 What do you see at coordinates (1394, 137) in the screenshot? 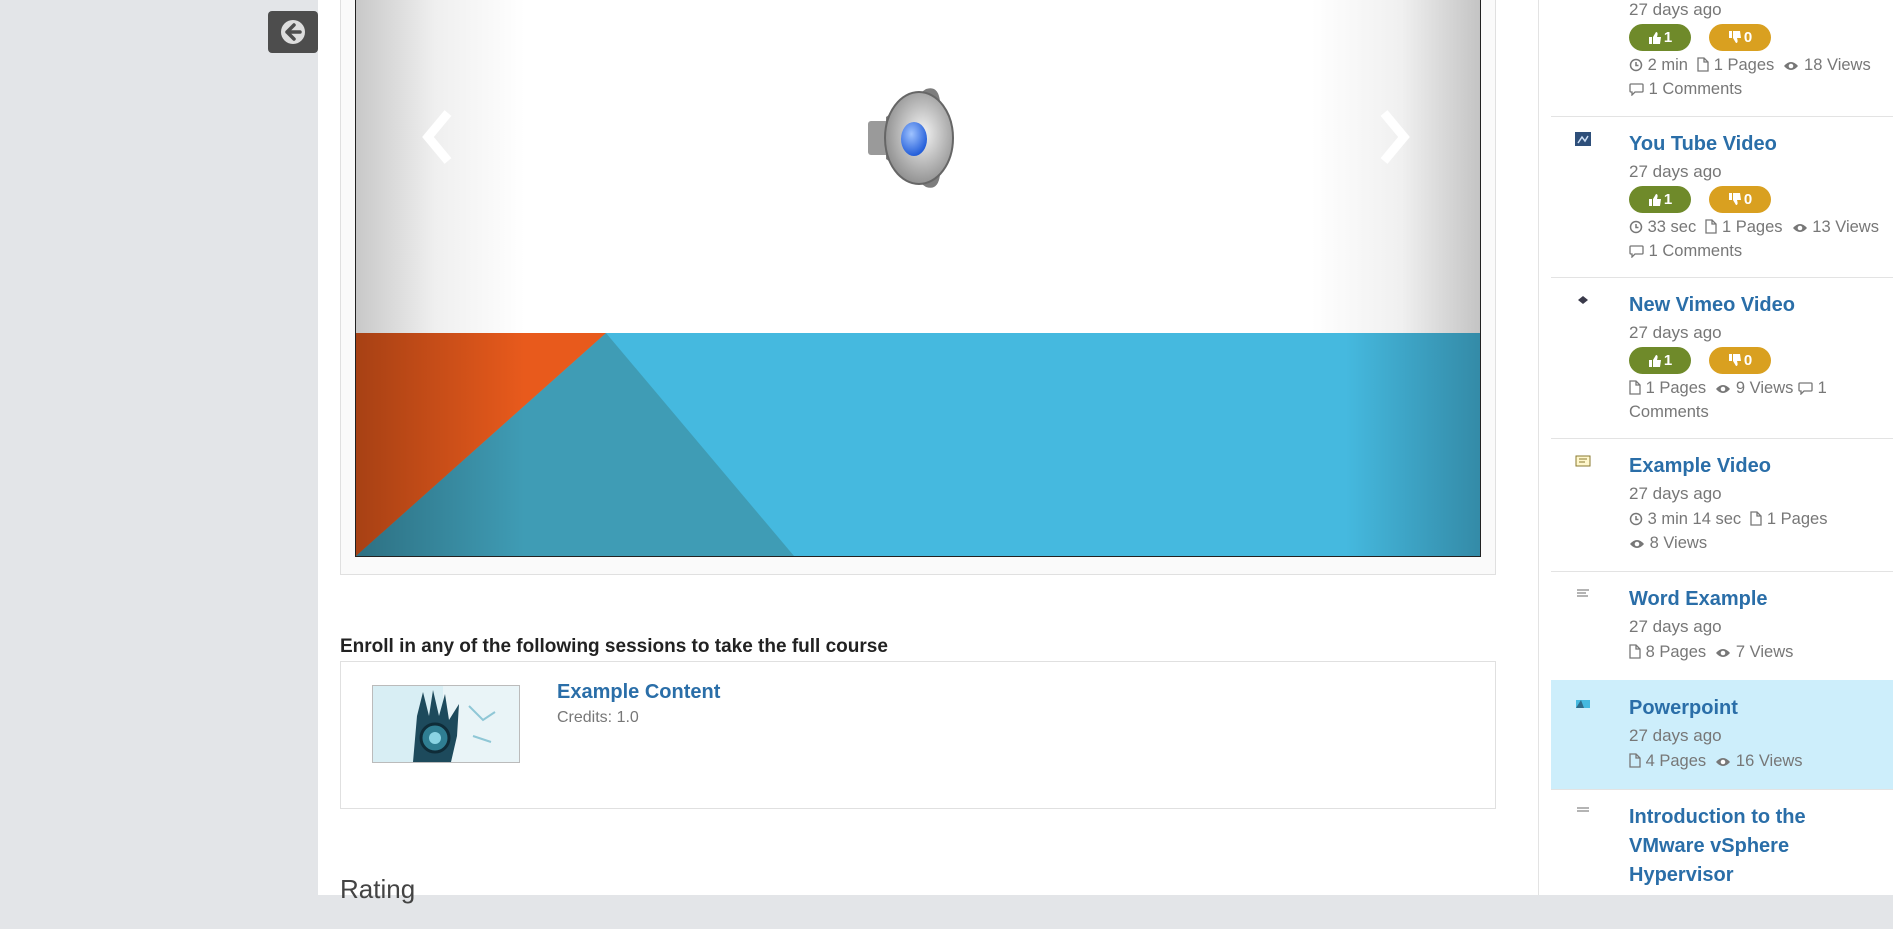
I see `next-slide-chevron-right-icon` at bounding box center [1394, 137].